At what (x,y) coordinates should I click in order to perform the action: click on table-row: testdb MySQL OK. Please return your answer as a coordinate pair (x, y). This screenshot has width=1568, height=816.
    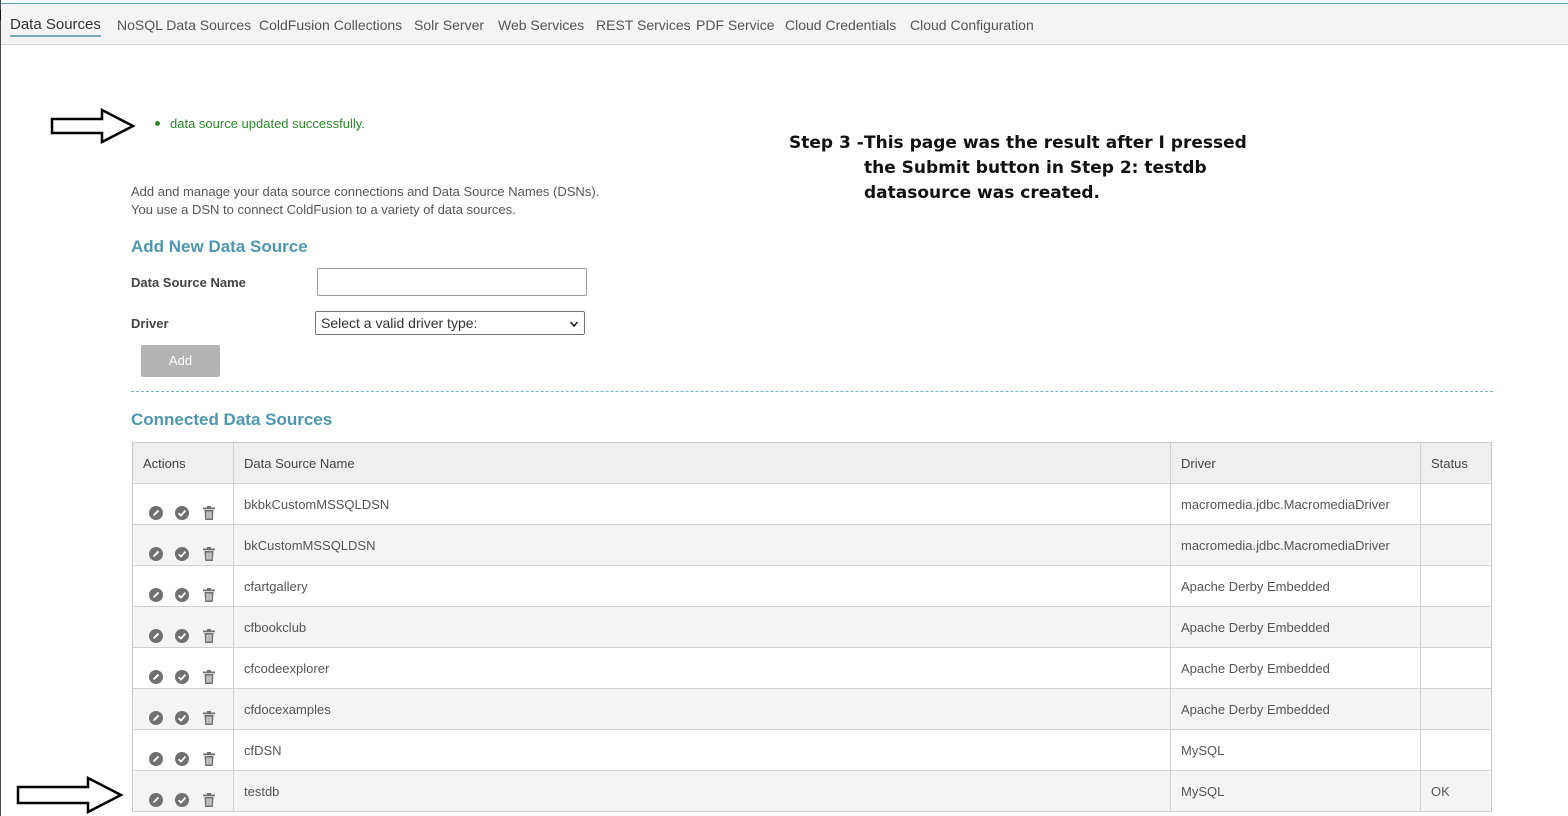
    Looking at the image, I should click on (812, 791).